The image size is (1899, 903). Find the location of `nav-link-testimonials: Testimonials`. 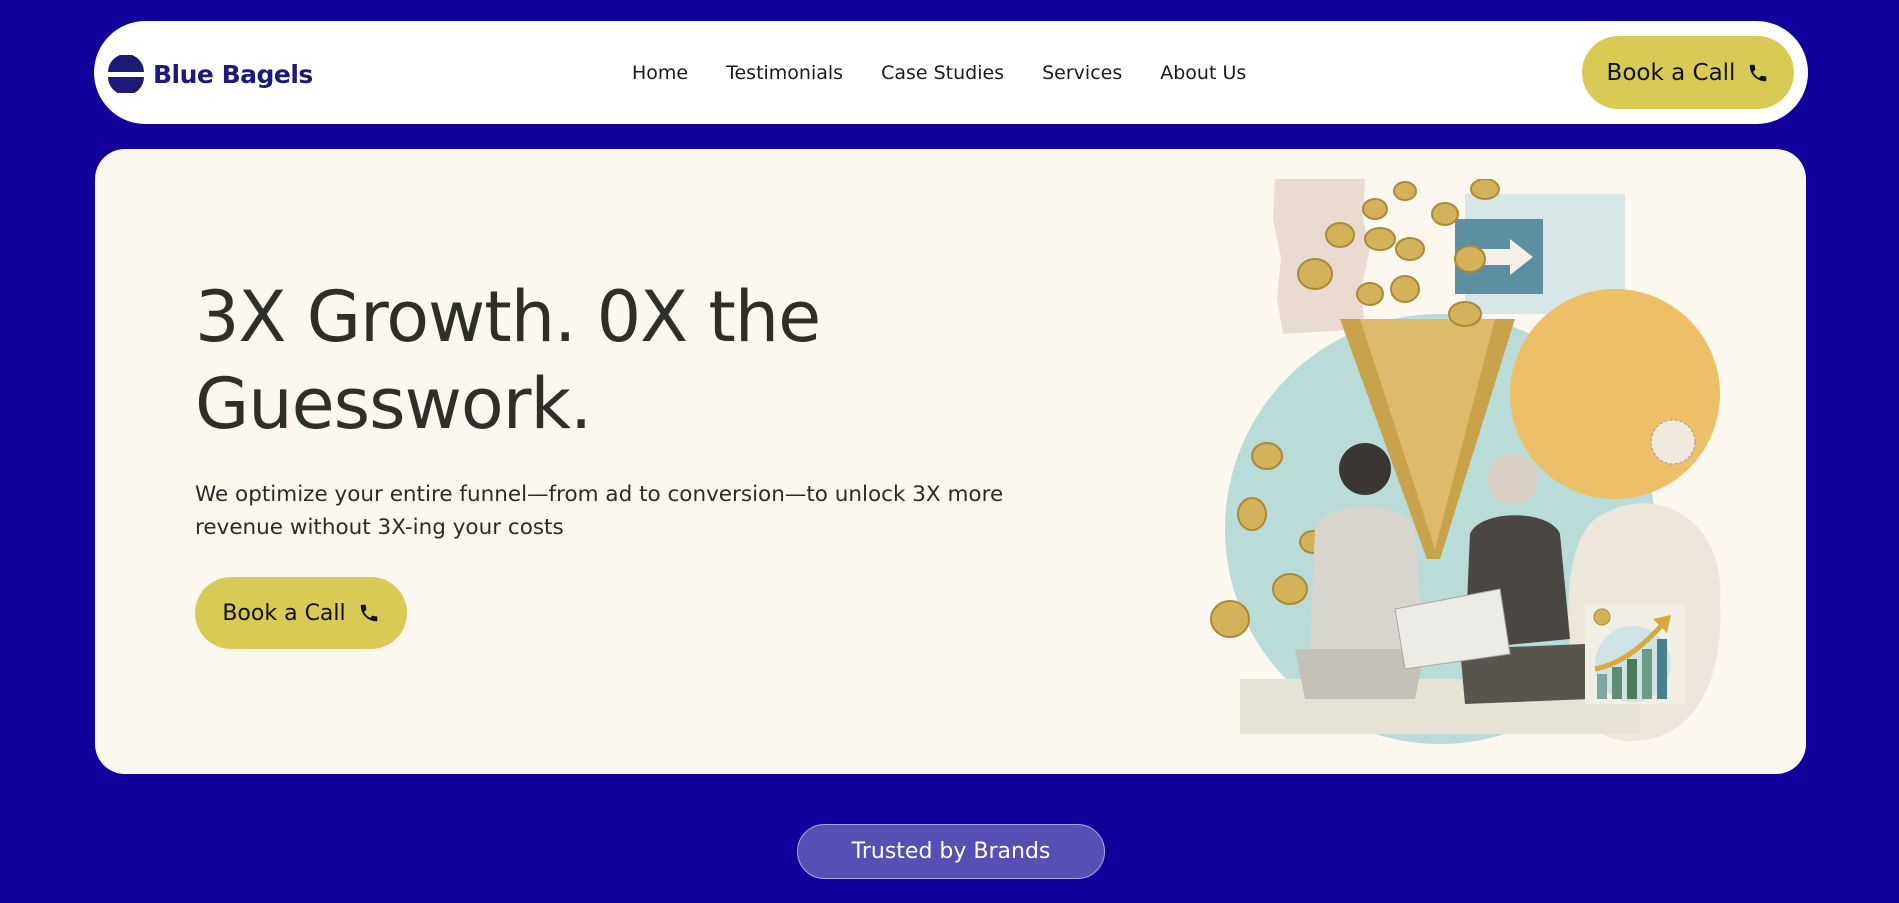

nav-link-testimonials: Testimonials is located at coordinates (784, 73).